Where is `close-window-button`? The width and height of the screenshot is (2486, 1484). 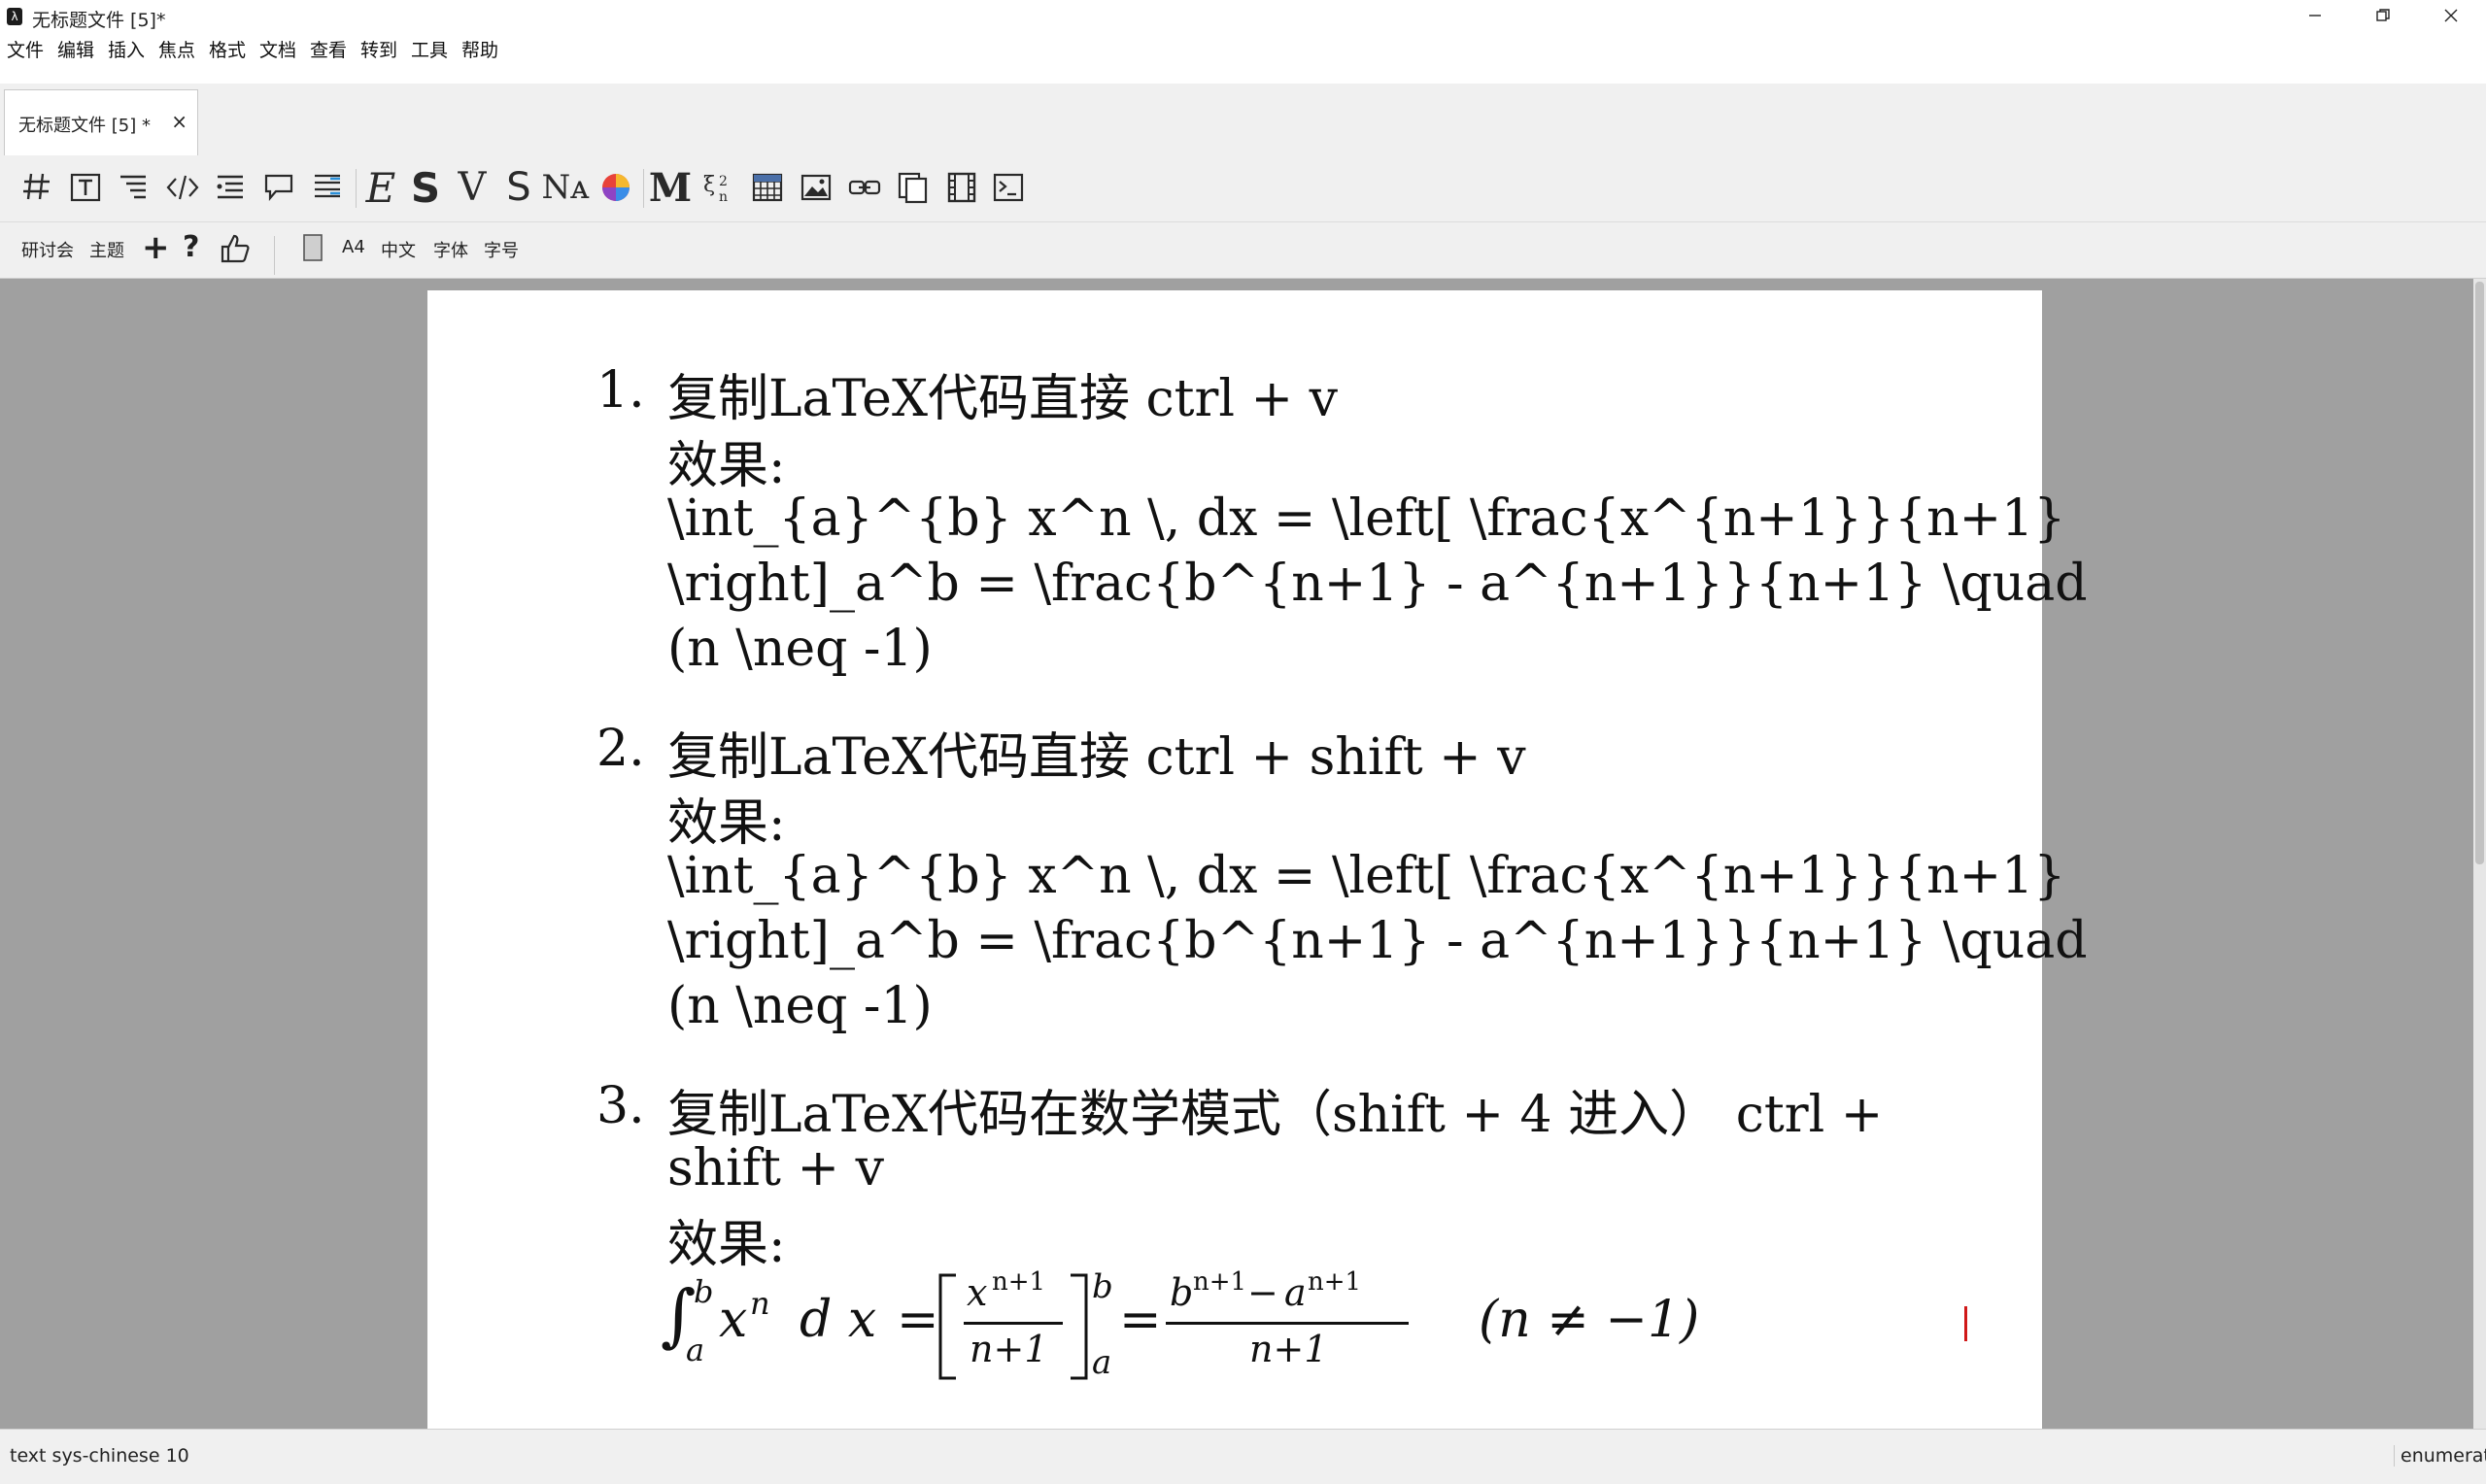
close-window-button is located at coordinates (2451, 16).